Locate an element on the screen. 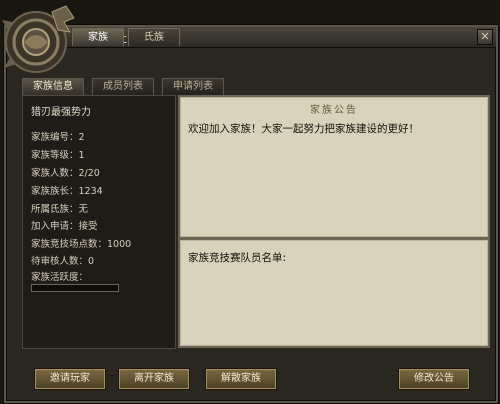  close-icon: ✕ is located at coordinates (485, 36).